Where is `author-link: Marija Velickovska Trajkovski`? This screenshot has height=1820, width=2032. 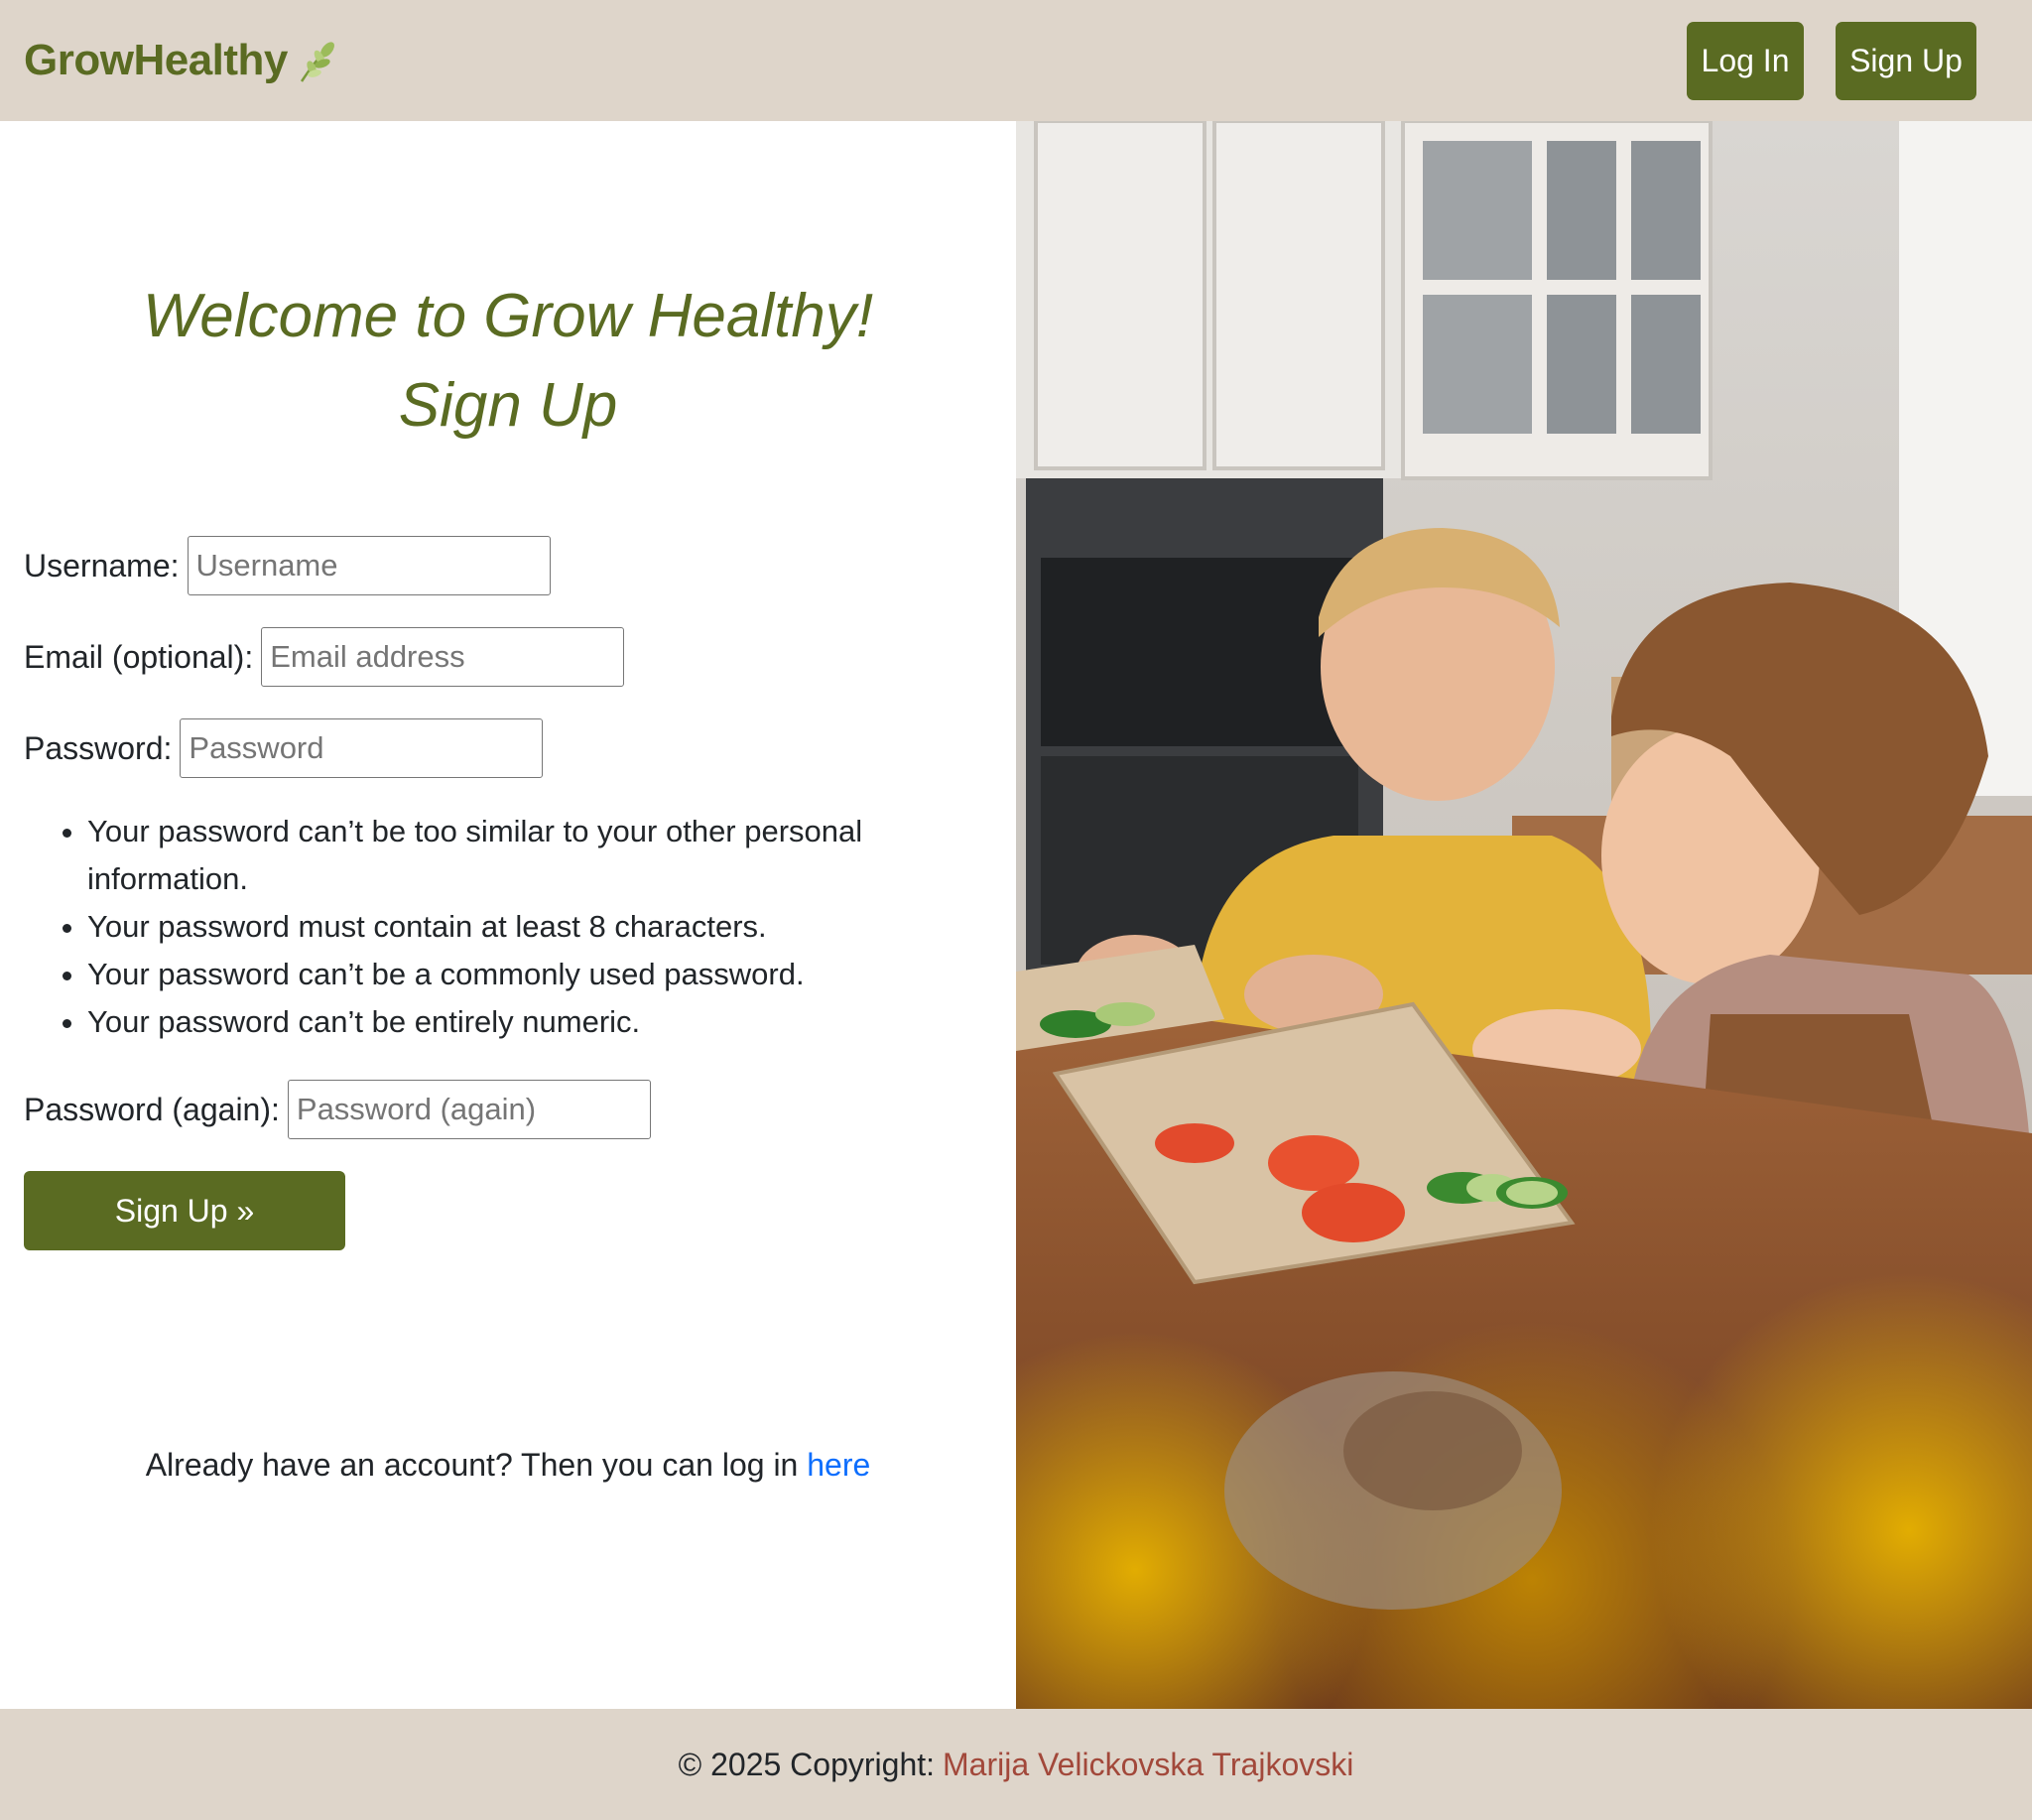 author-link: Marija Velickovska Trajkovski is located at coordinates (1148, 1765).